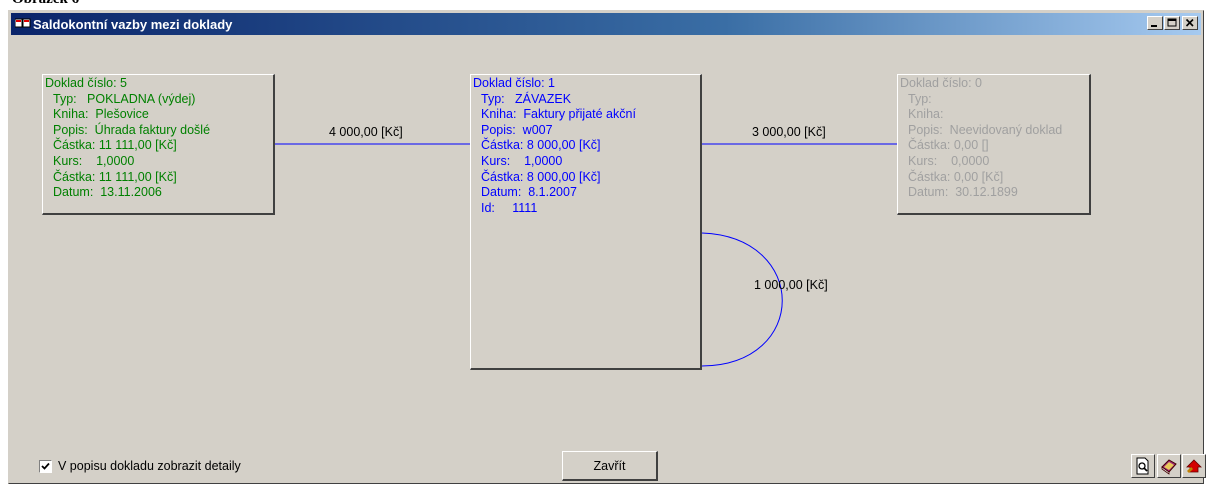 The height and width of the screenshot is (486, 1209). What do you see at coordinates (789, 132) in the screenshot?
I see `link-amount-right: 3 000,00 [Kč]` at bounding box center [789, 132].